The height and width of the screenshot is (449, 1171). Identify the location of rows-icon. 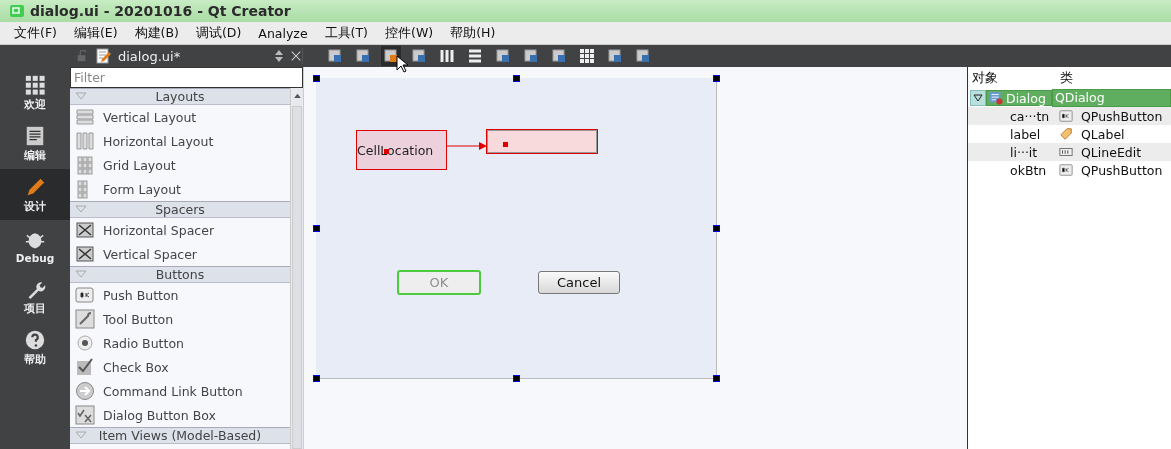
(85, 117).